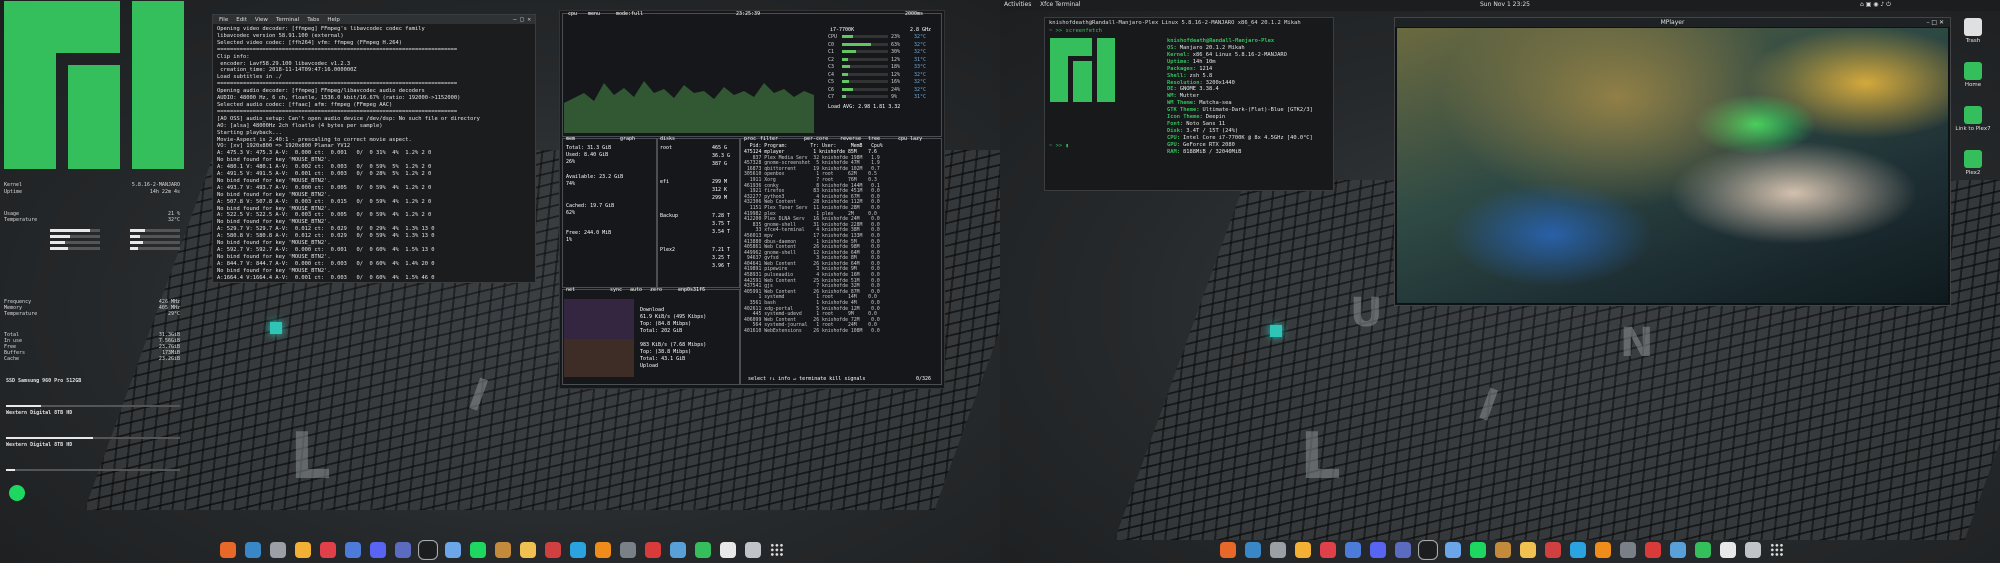 Image resolution: width=2000 pixels, height=563 pixels. What do you see at coordinates (594, 14) in the screenshot?
I see `menu-button: menu` at bounding box center [594, 14].